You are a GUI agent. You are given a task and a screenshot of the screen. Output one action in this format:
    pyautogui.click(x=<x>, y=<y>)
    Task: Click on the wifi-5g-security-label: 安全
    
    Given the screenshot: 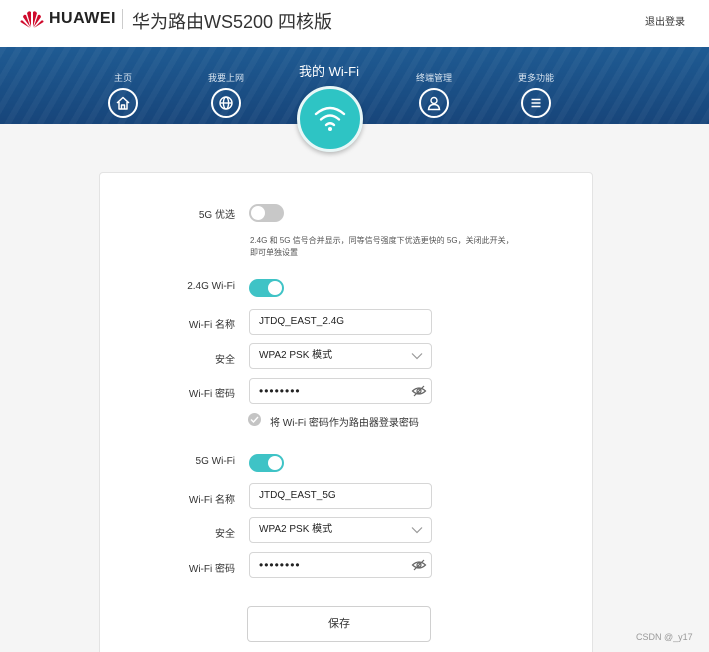 What is the action you would take?
    pyautogui.click(x=225, y=534)
    